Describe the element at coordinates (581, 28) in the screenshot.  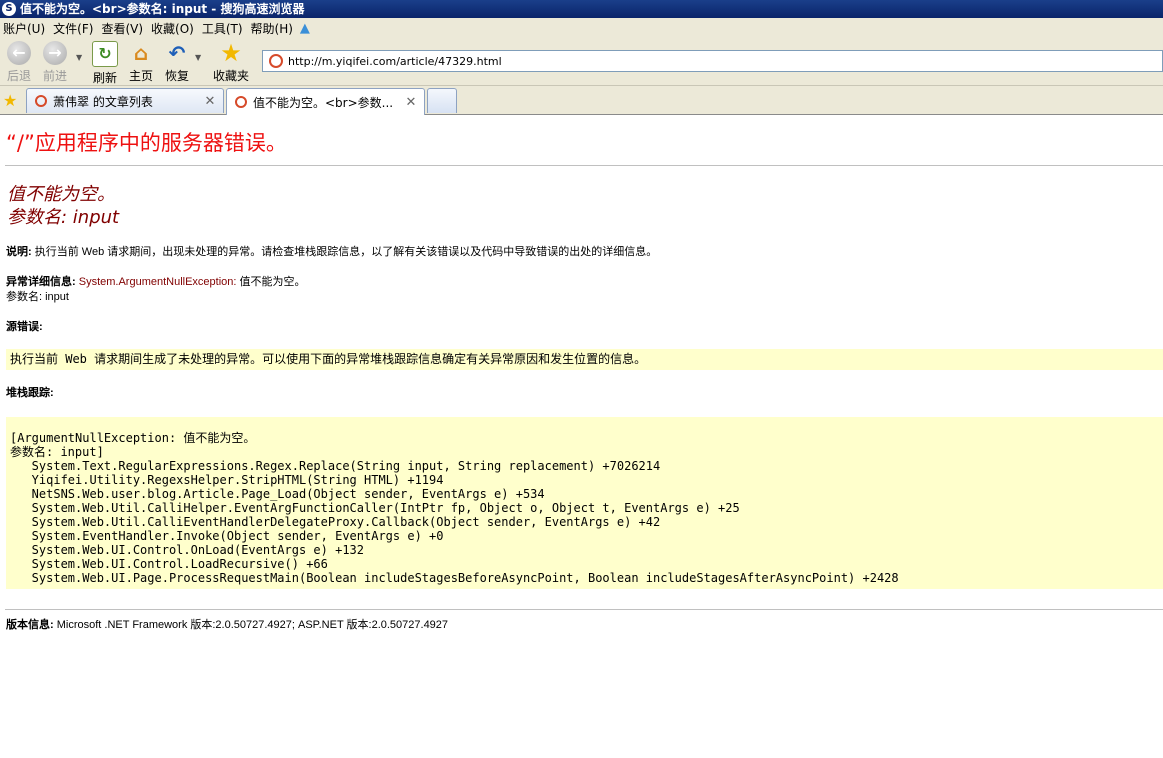
I see `menu-bar: 账户(U) 文件(F) 查看(V) 收藏(O) 工具(T) 帮助(H) ▲` at that location.